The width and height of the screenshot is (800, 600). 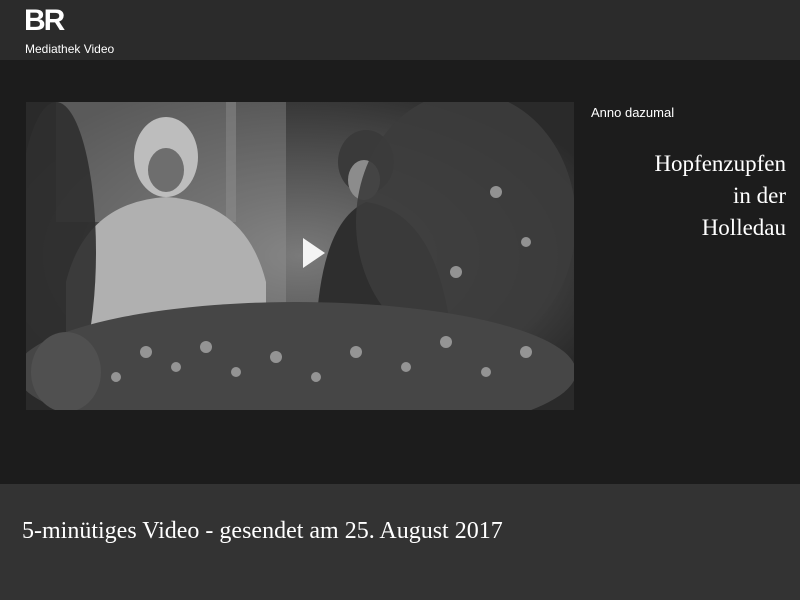 I want to click on play-icon, so click(x=314, y=253).